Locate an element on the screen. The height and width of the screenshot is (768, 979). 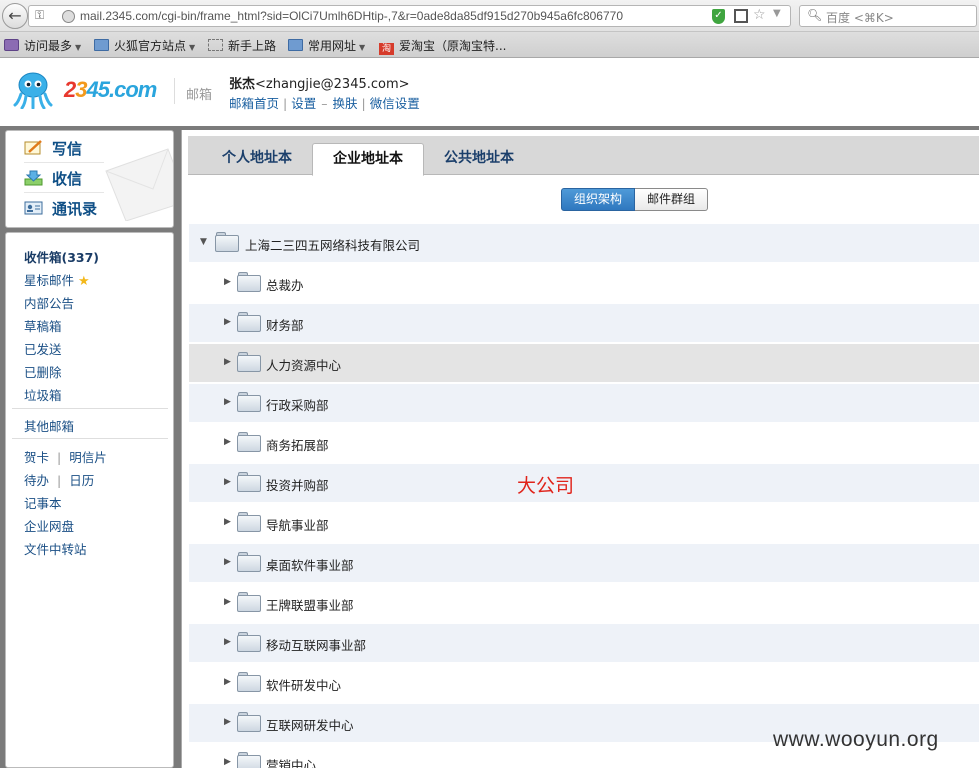
logo-subtitle: 邮箱 is located at coordinates (199, 95).